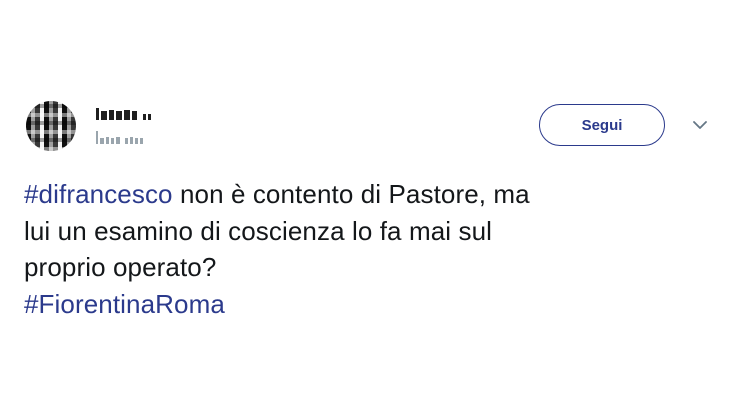 This screenshot has width=736, height=409. Describe the element at coordinates (602, 125) in the screenshot. I see `follow-button: Segui` at that location.